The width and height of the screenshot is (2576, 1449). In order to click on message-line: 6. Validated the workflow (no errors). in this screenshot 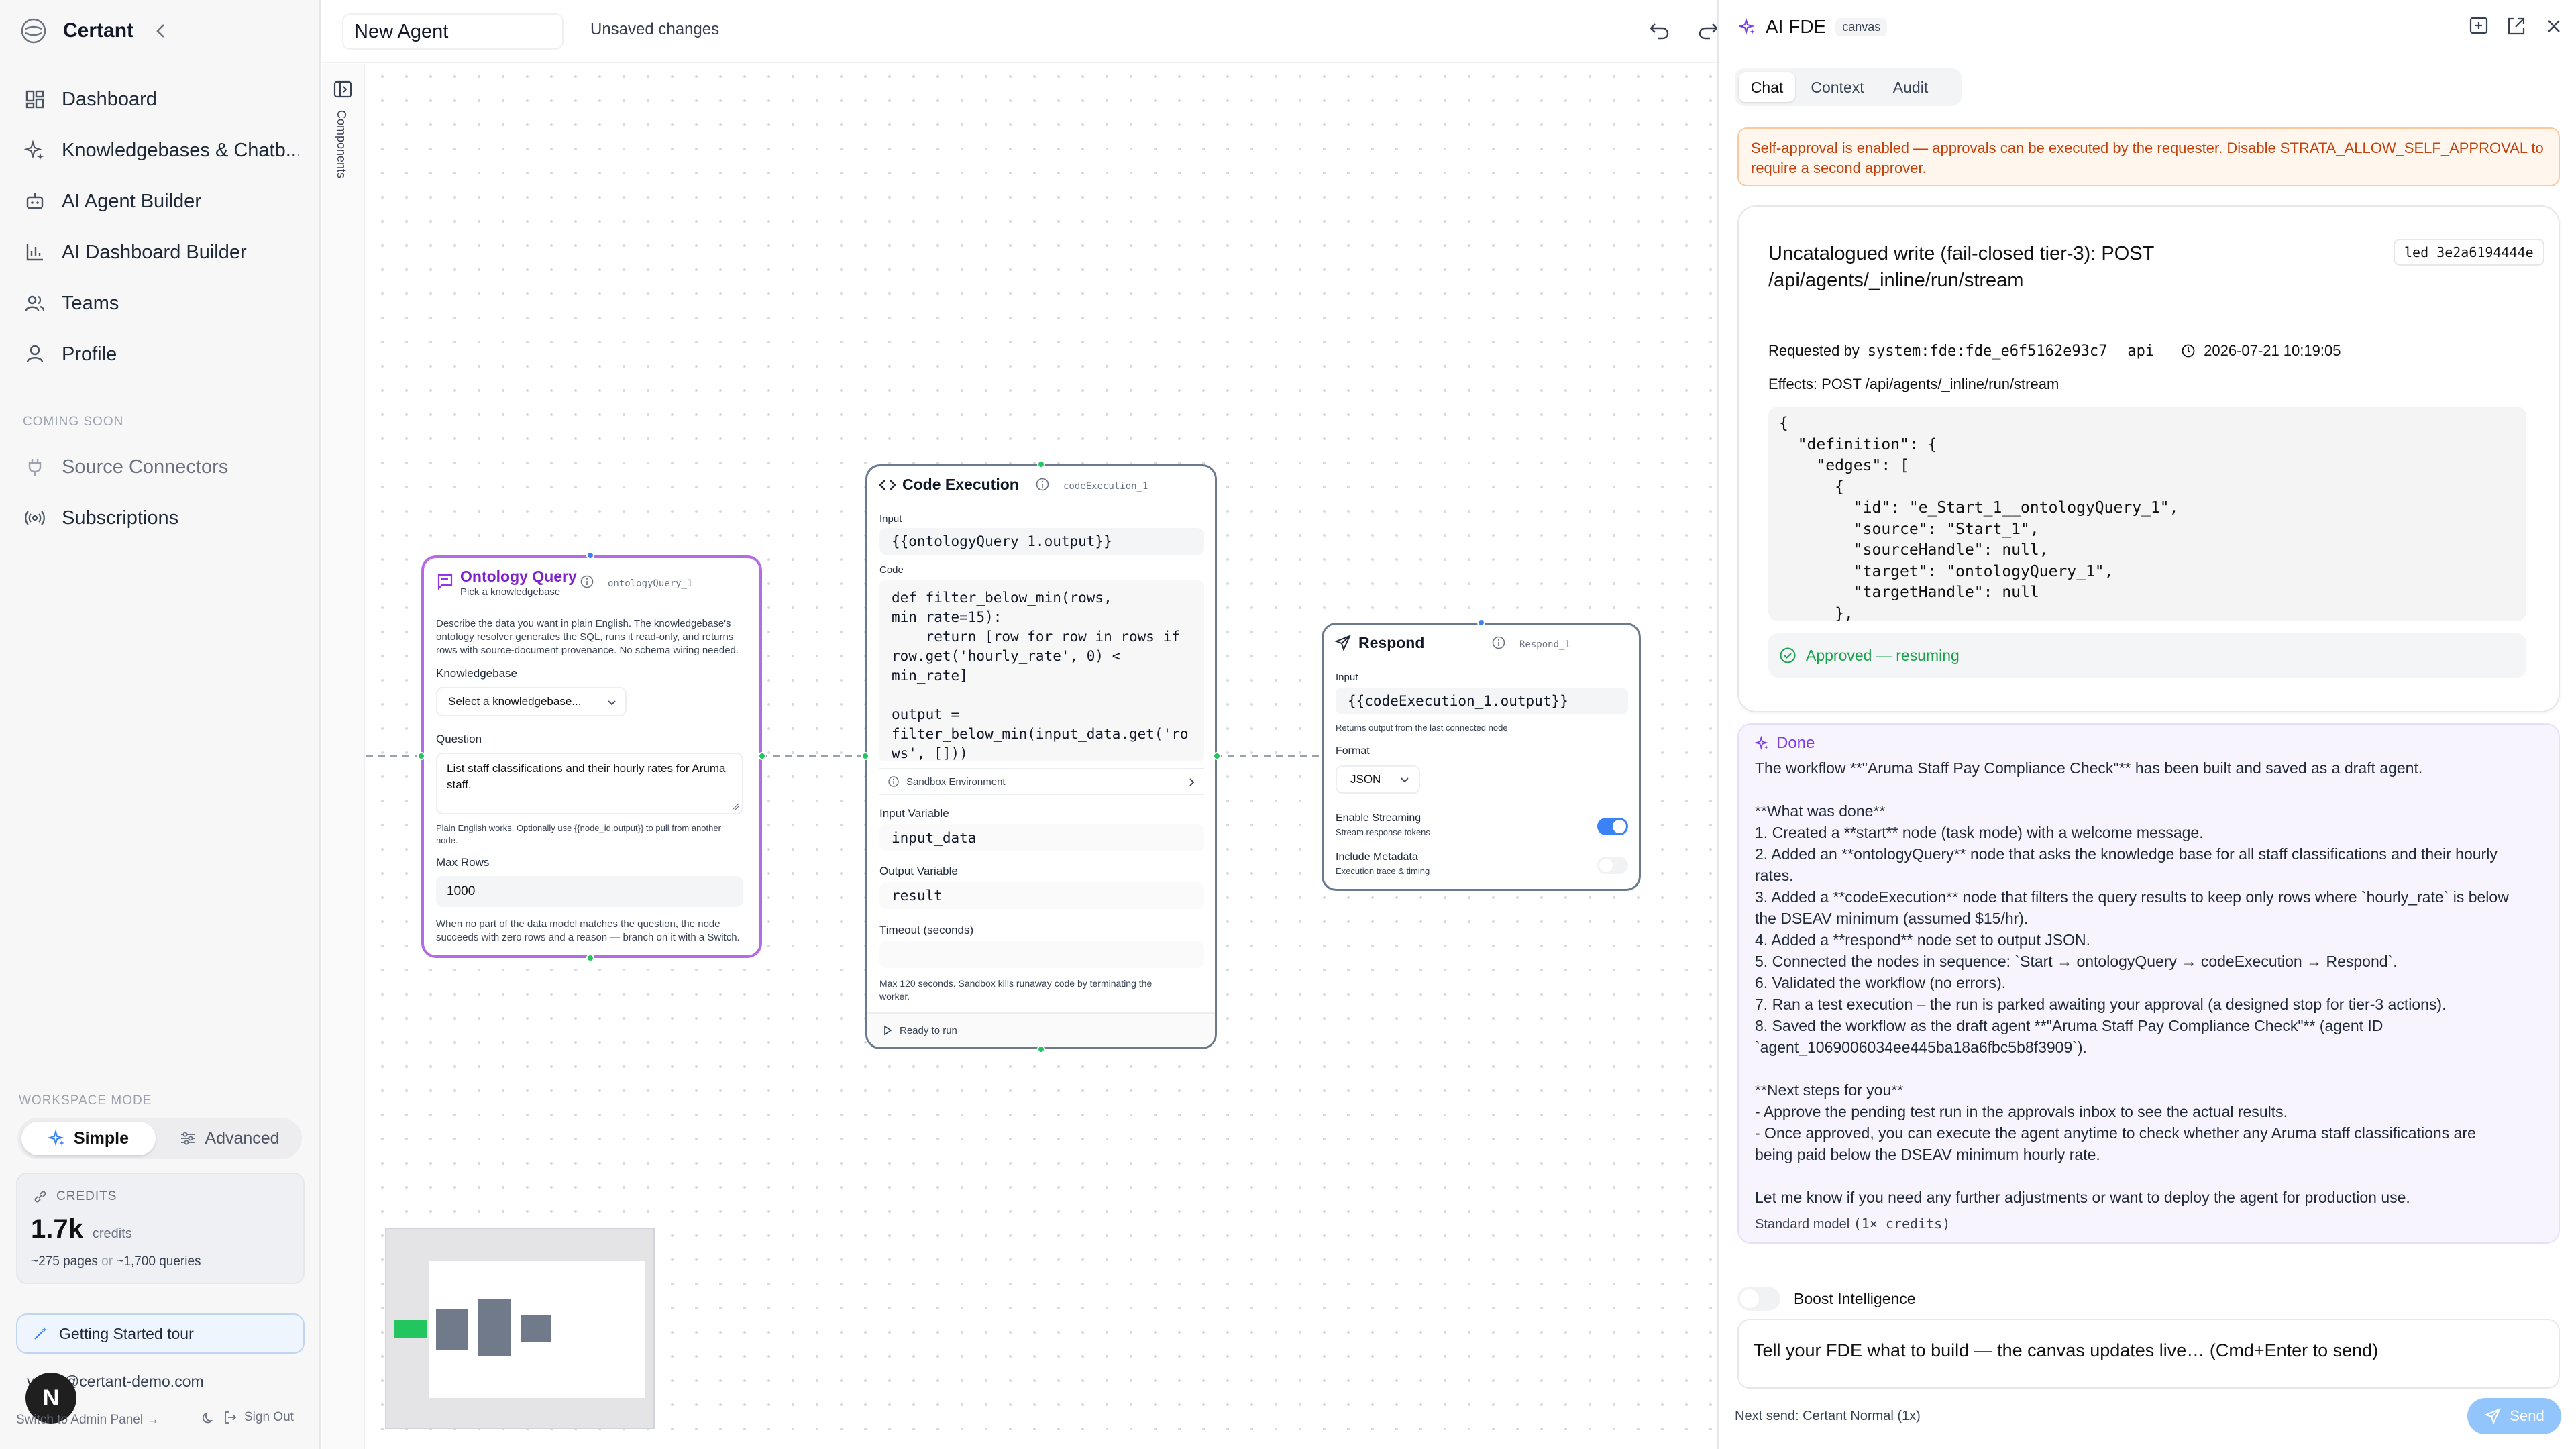, I will do `click(1880, 982)`.